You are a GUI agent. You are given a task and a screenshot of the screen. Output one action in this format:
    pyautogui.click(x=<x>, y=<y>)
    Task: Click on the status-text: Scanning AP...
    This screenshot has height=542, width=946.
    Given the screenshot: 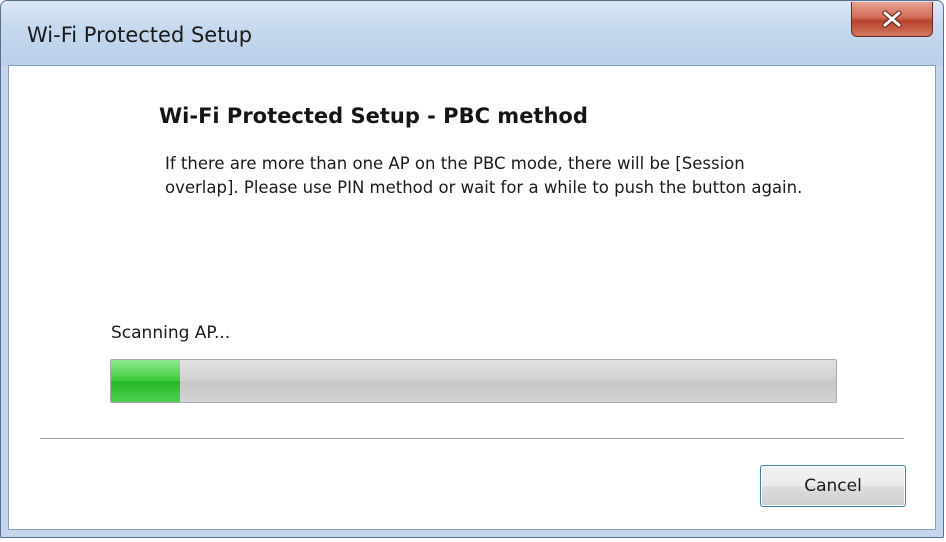 What is the action you would take?
    pyautogui.click(x=171, y=333)
    